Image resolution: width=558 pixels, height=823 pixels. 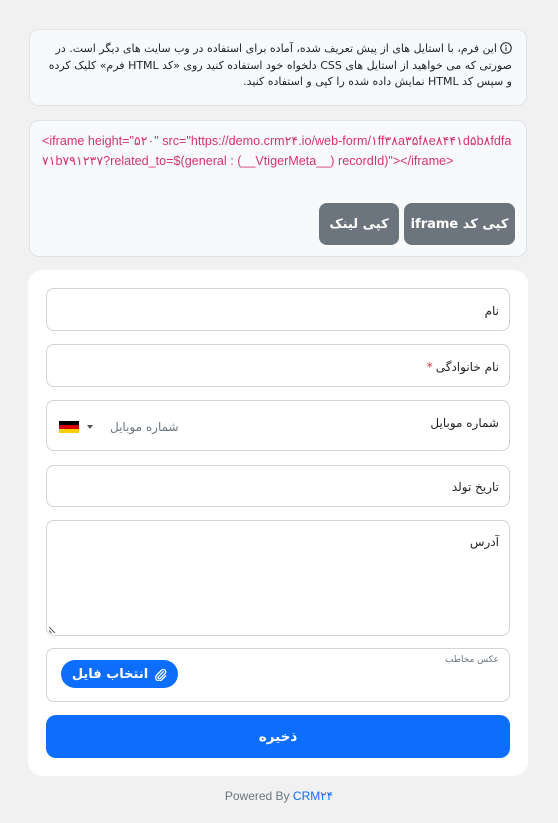 What do you see at coordinates (484, 542) in the screenshot?
I see `address-label: آدرس` at bounding box center [484, 542].